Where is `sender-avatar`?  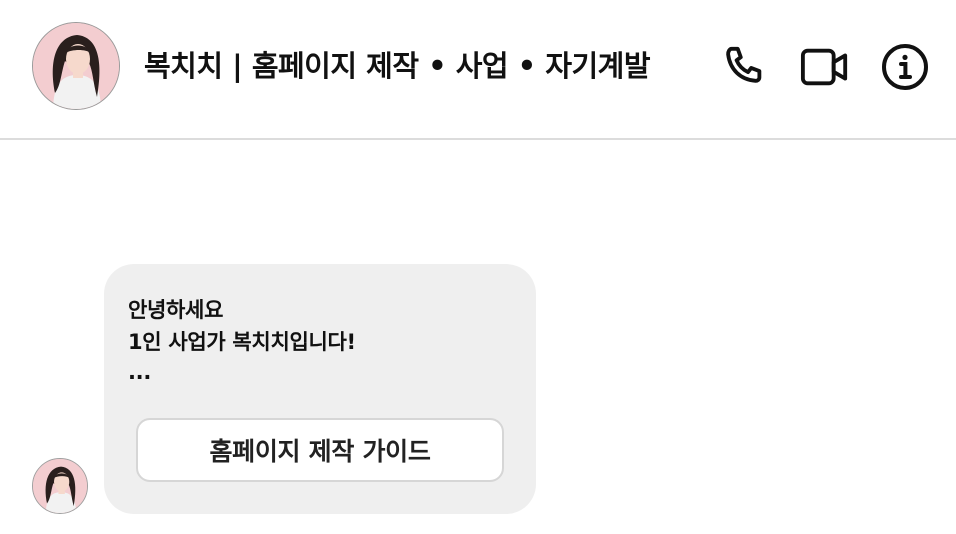 sender-avatar is located at coordinates (60, 486).